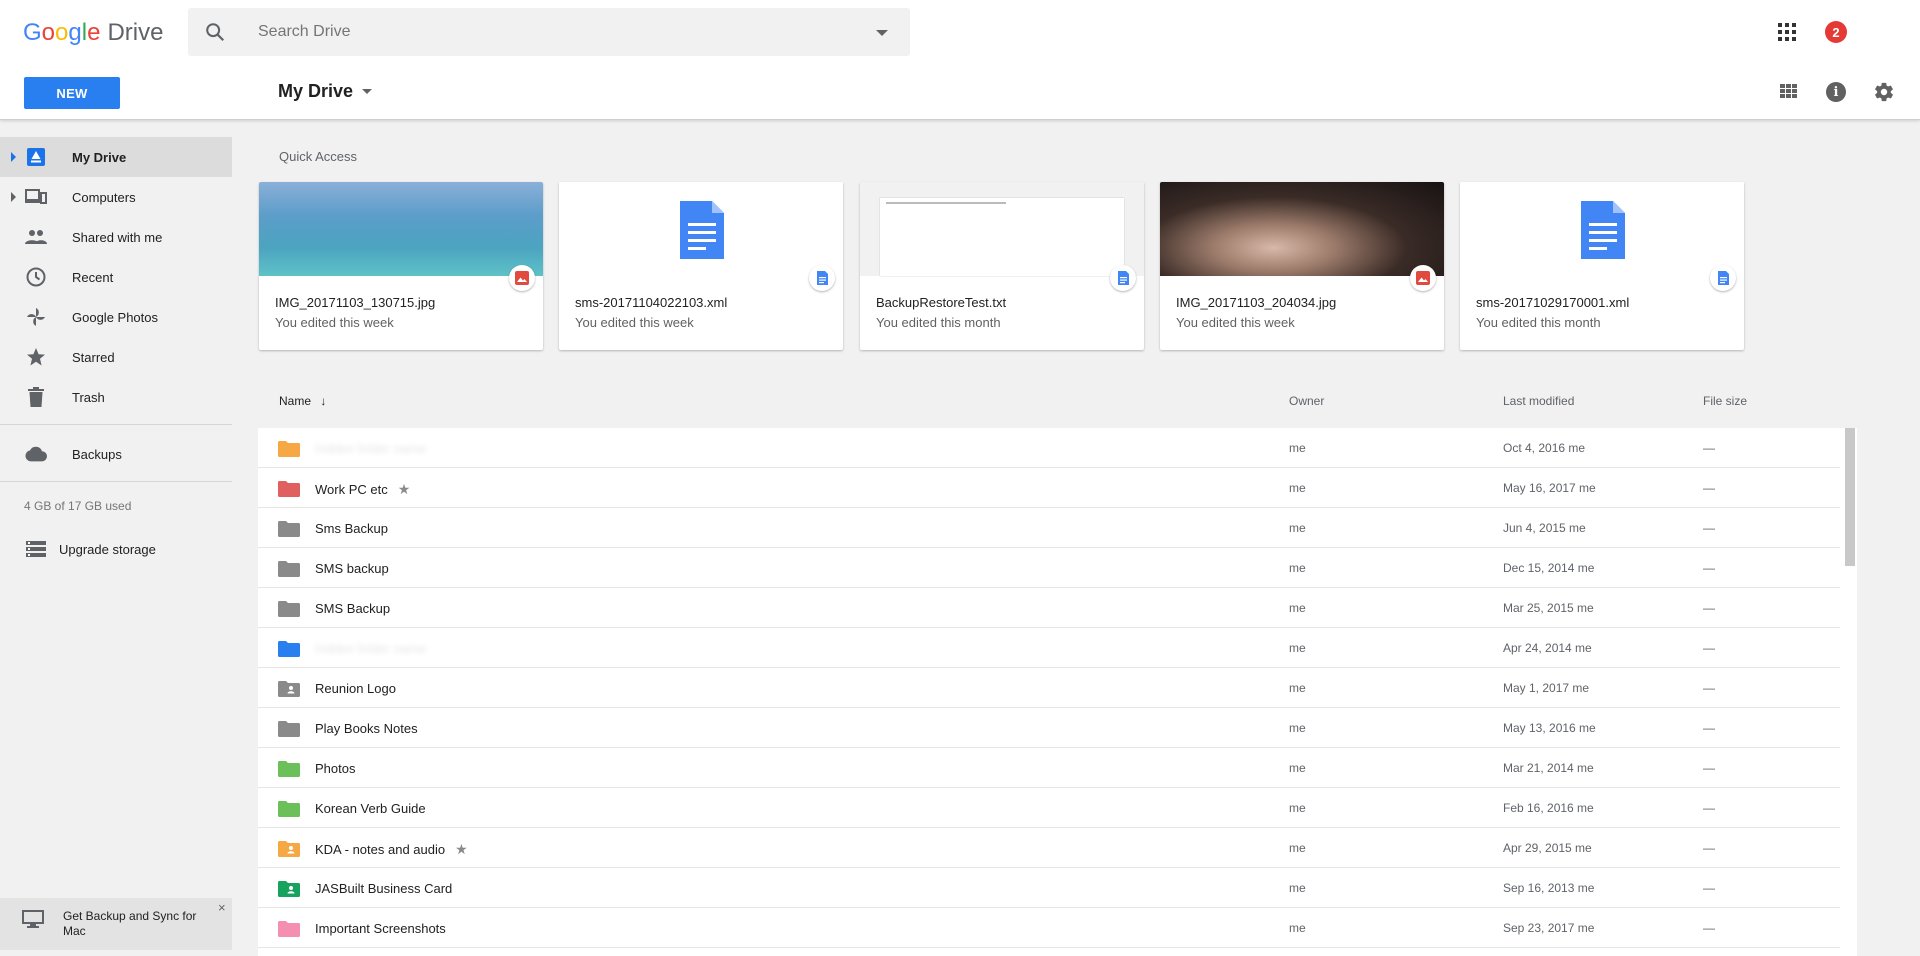 The image size is (1920, 956). Describe the element at coordinates (1049, 568) in the screenshot. I see `table-row: SMS backup me Dec 15, 2014 me —` at that location.